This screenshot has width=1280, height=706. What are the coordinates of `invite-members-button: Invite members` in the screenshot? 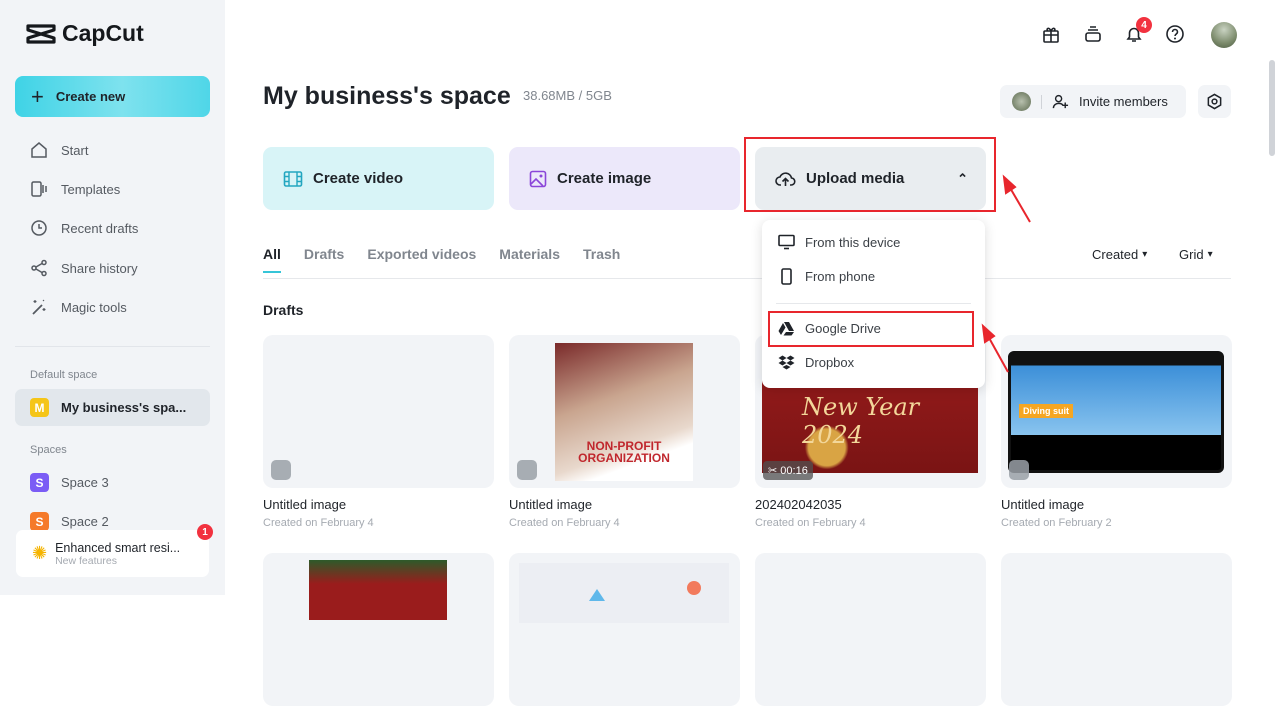 It's located at (1093, 101).